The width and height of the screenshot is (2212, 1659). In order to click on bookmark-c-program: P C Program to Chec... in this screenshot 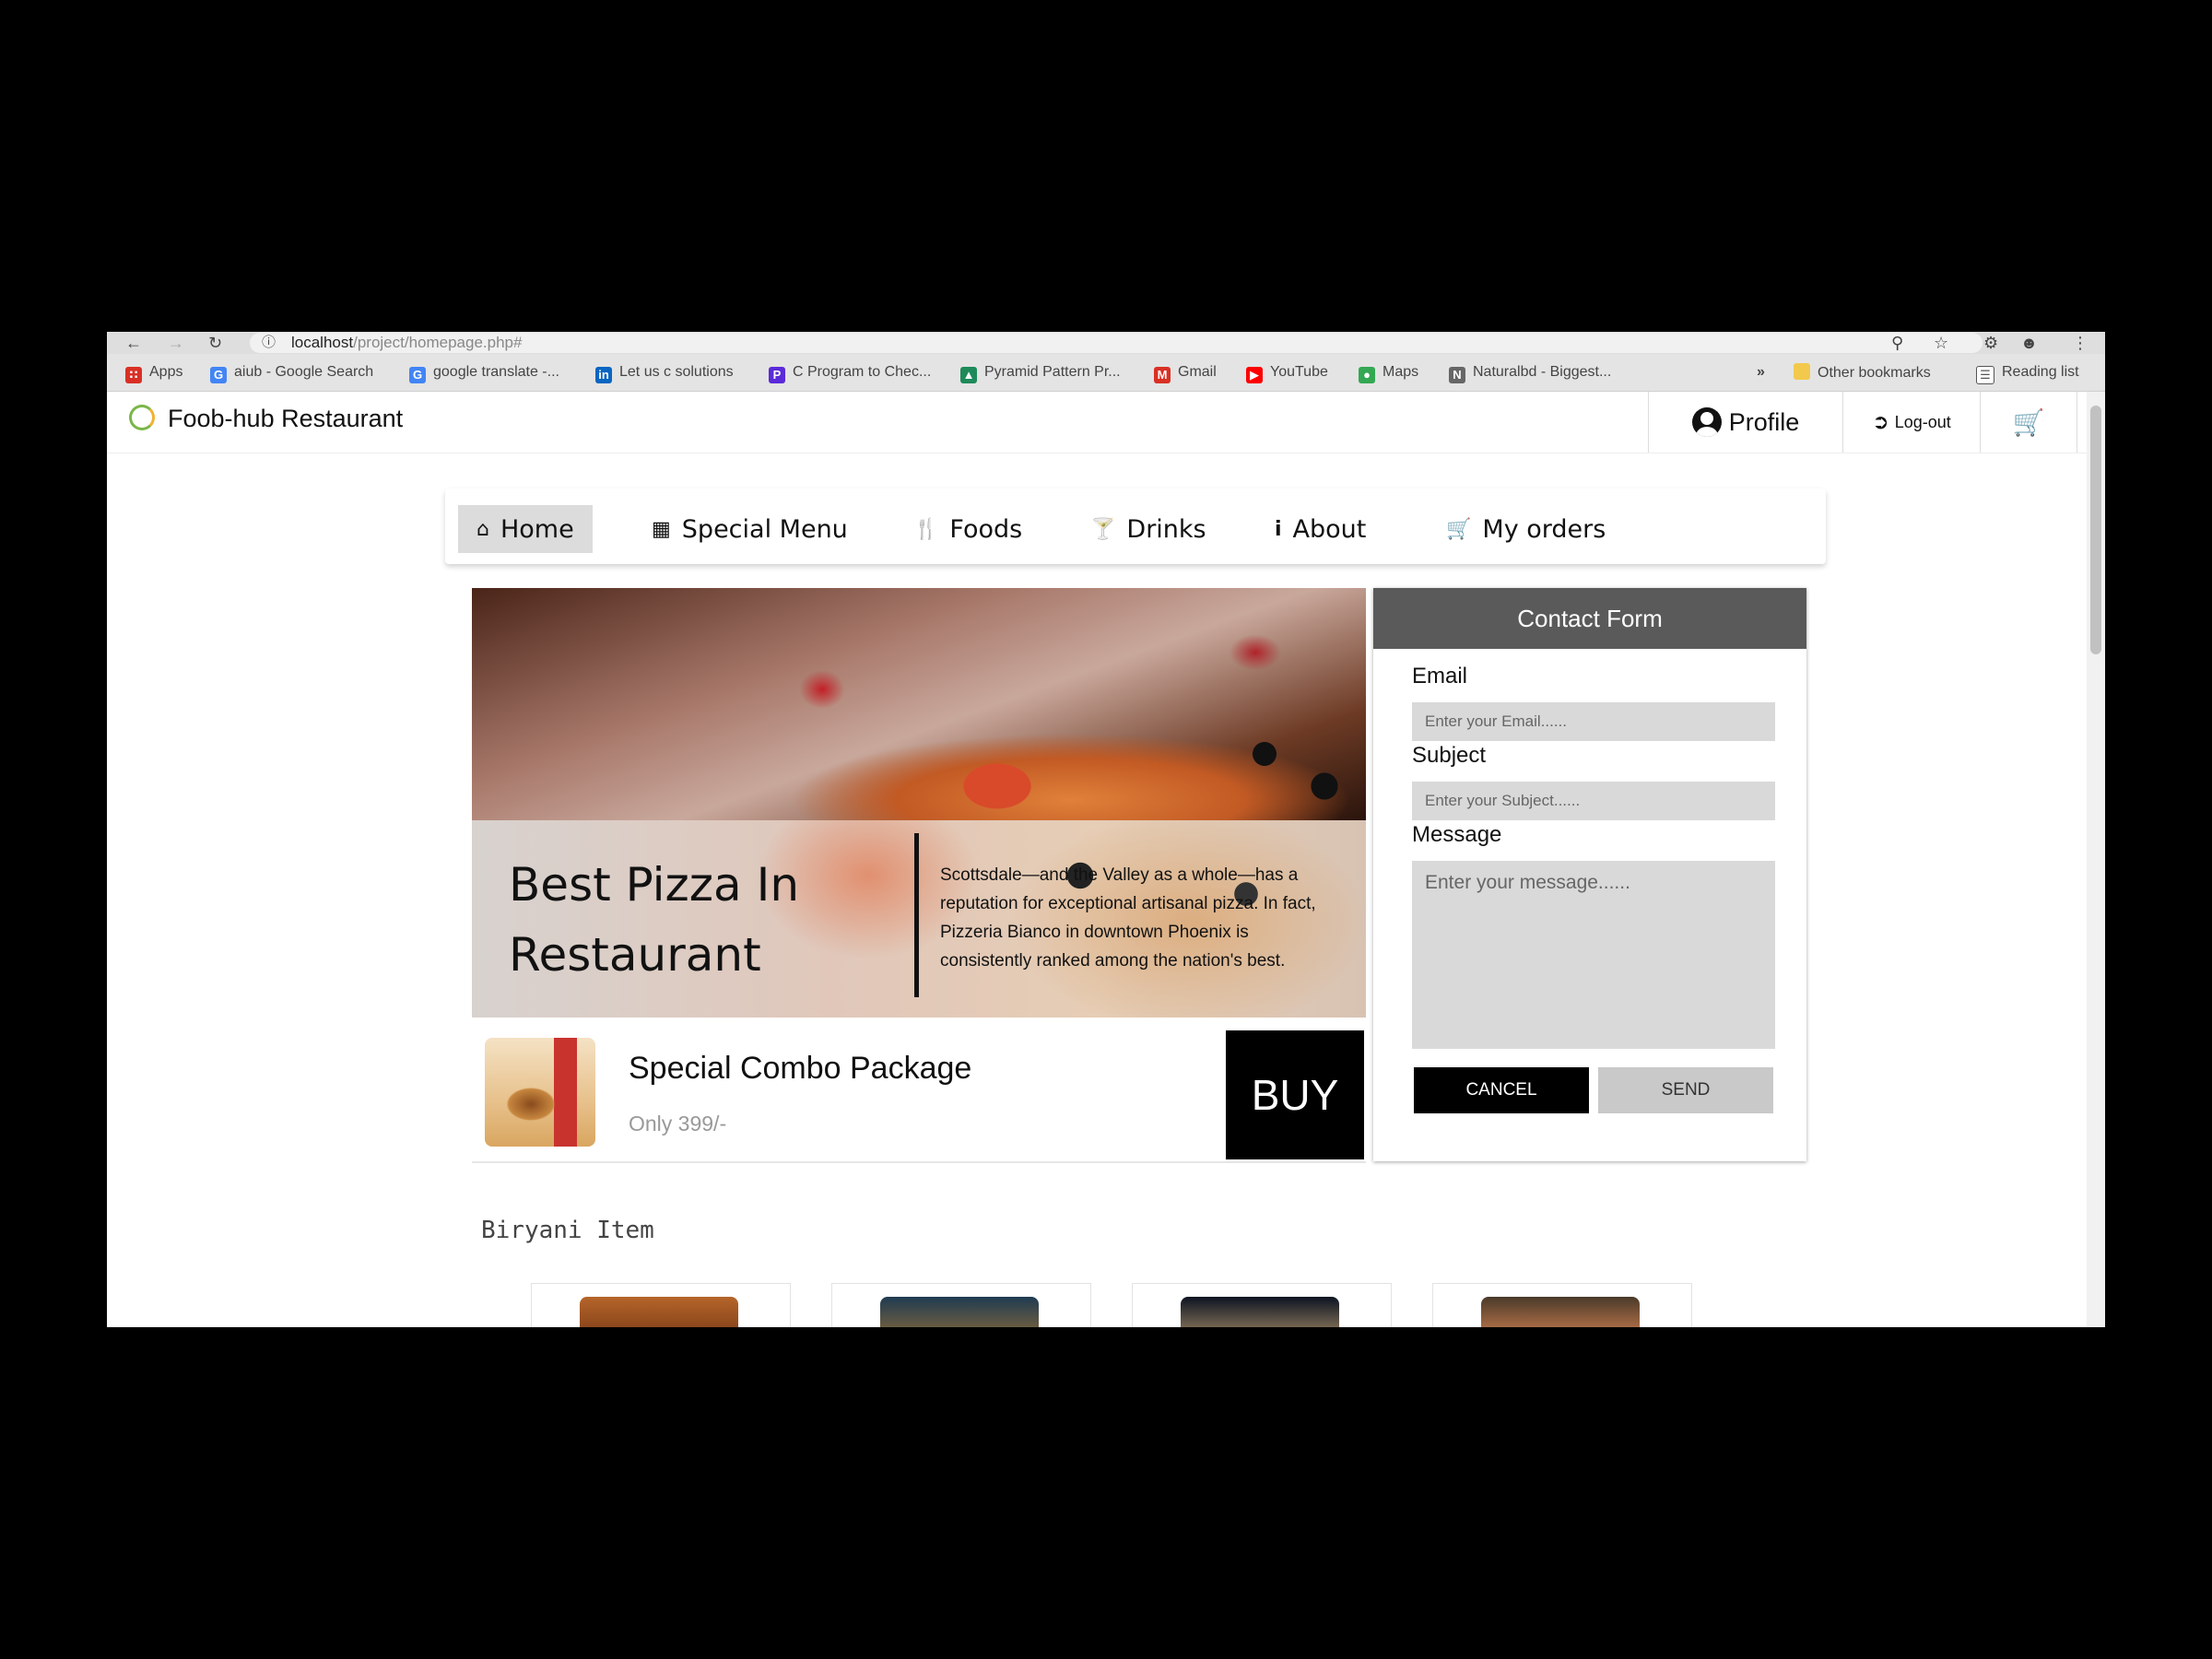, I will do `click(850, 373)`.